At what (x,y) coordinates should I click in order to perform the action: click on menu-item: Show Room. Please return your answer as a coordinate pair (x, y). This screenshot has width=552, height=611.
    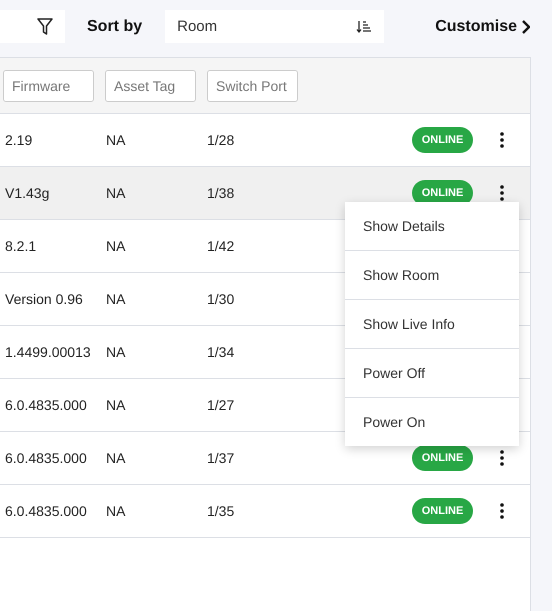
    Looking at the image, I should click on (432, 275).